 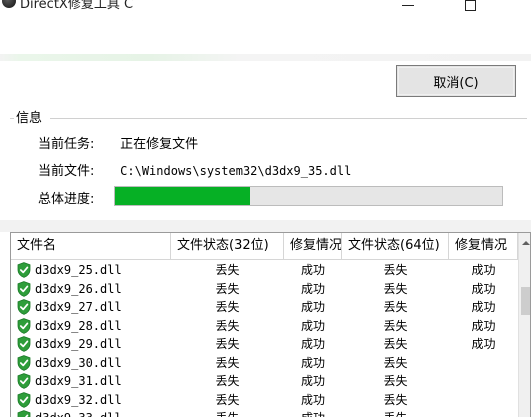 I want to click on column-header-filename: 文件名, so click(x=91, y=246).